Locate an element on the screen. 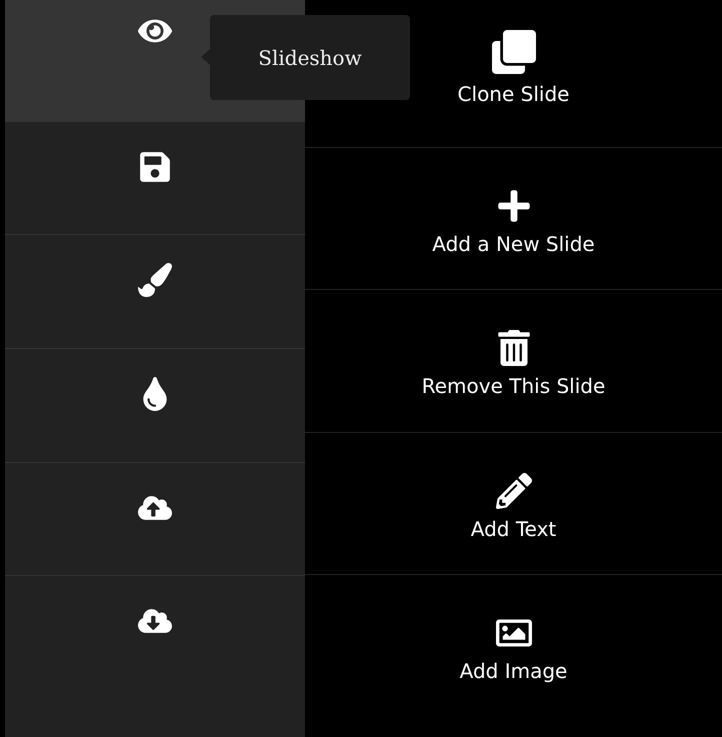 The image size is (722, 737). pencil-icon is located at coordinates (514, 490).